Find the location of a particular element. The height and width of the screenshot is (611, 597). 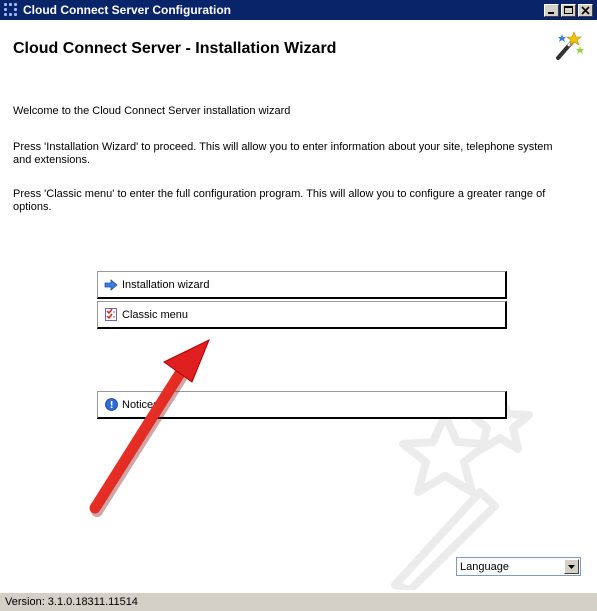

close-icon is located at coordinates (585, 10).